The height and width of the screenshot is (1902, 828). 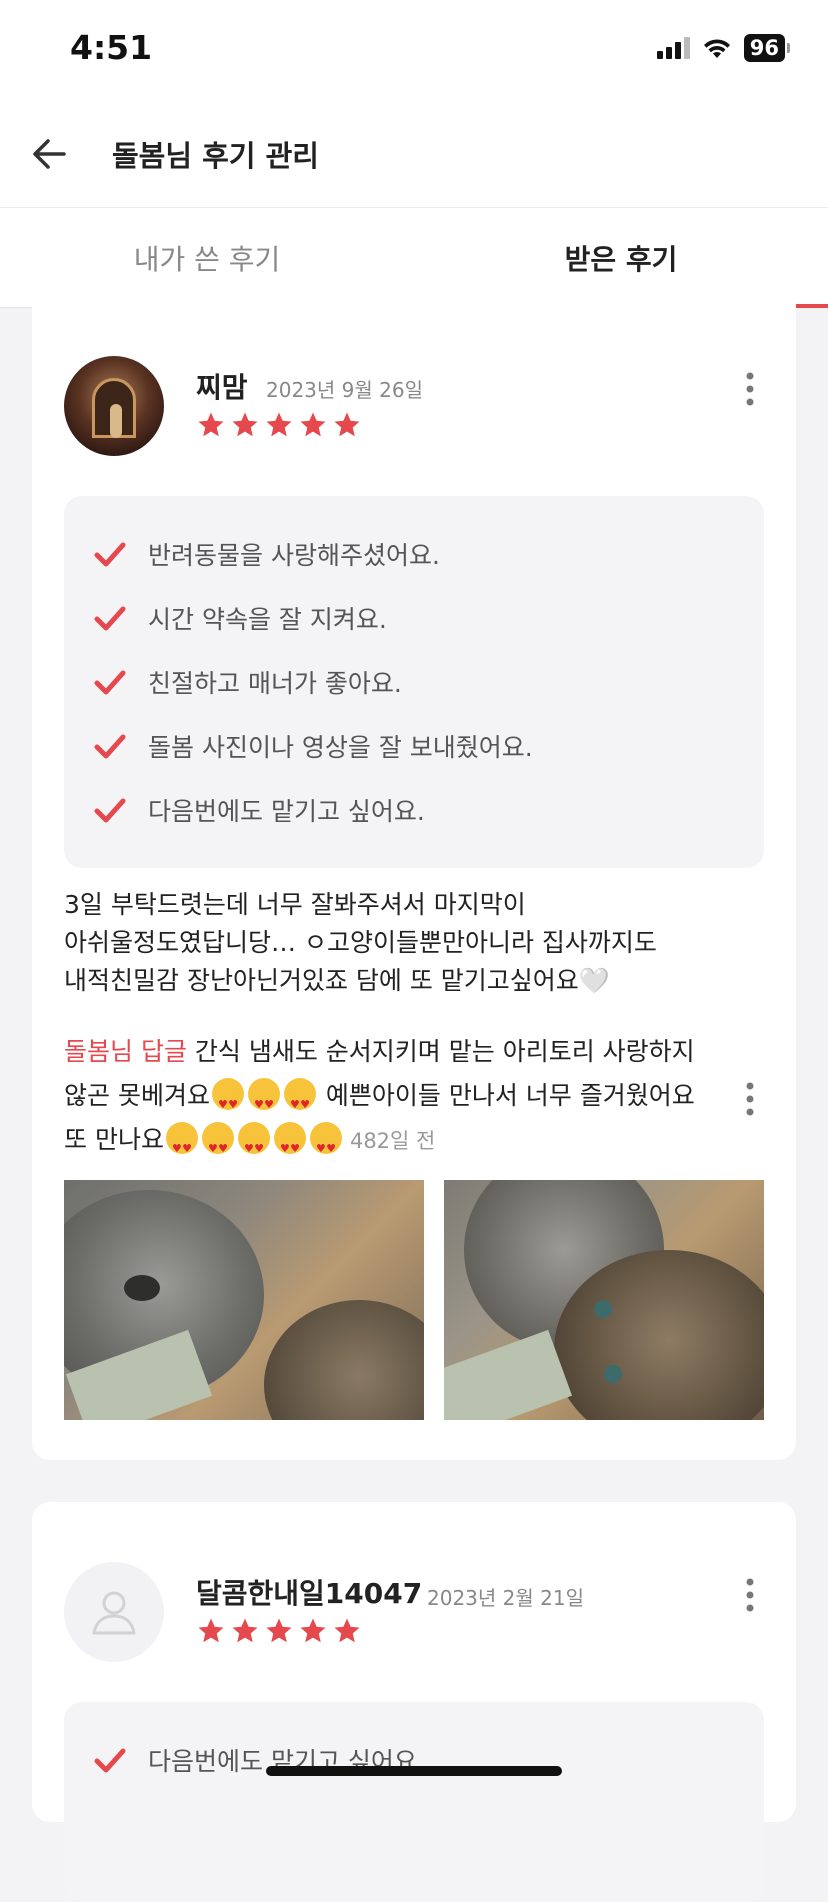 What do you see at coordinates (621, 258) in the screenshot?
I see `tab-received-reviews: 받은 후기` at bounding box center [621, 258].